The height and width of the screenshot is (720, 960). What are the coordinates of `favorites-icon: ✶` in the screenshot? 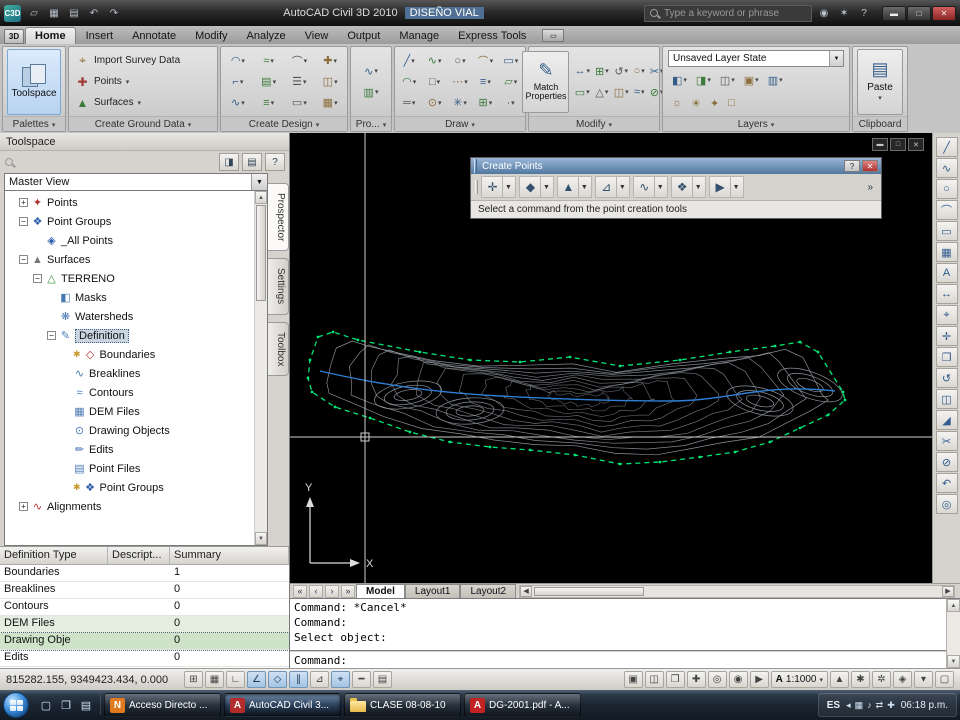 It's located at (844, 13).